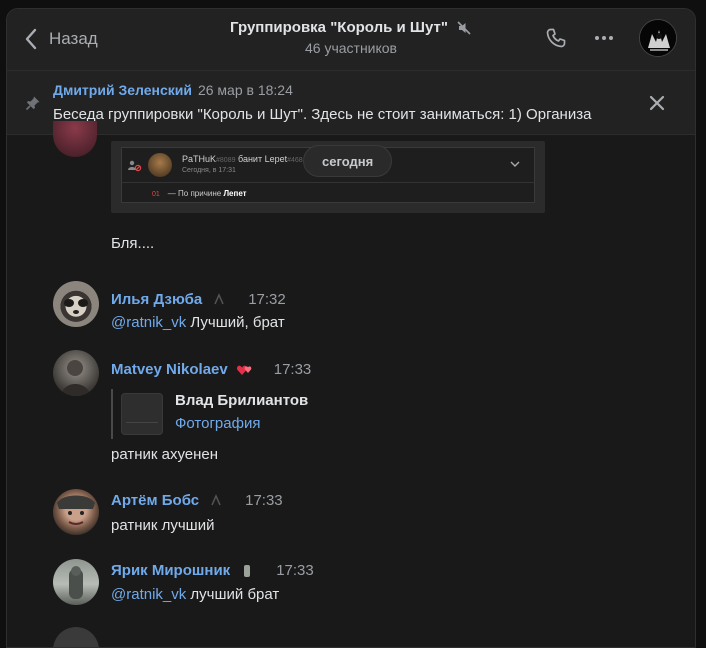 Image resolution: width=706 pixels, height=648 pixels. Describe the element at coordinates (464, 27) in the screenshot. I see `muted-icon` at that location.